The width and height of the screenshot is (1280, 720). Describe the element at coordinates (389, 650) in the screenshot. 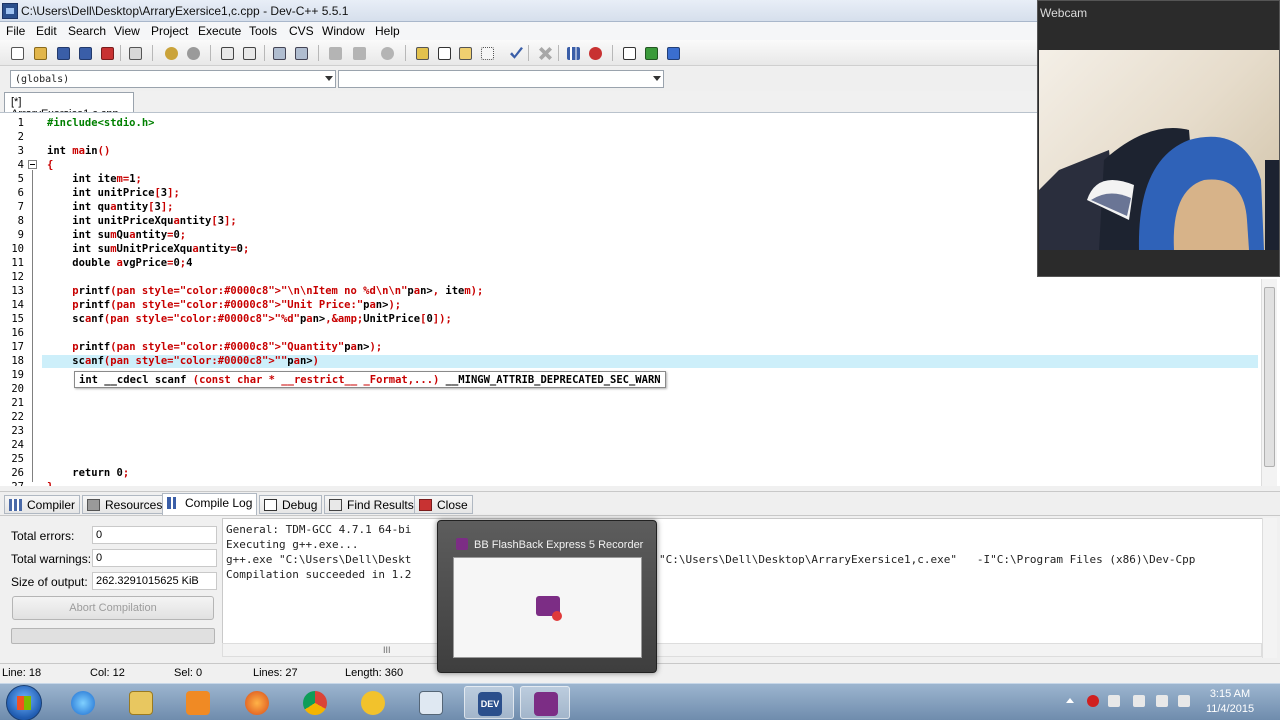

I see `log-scroll-grip: III` at that location.